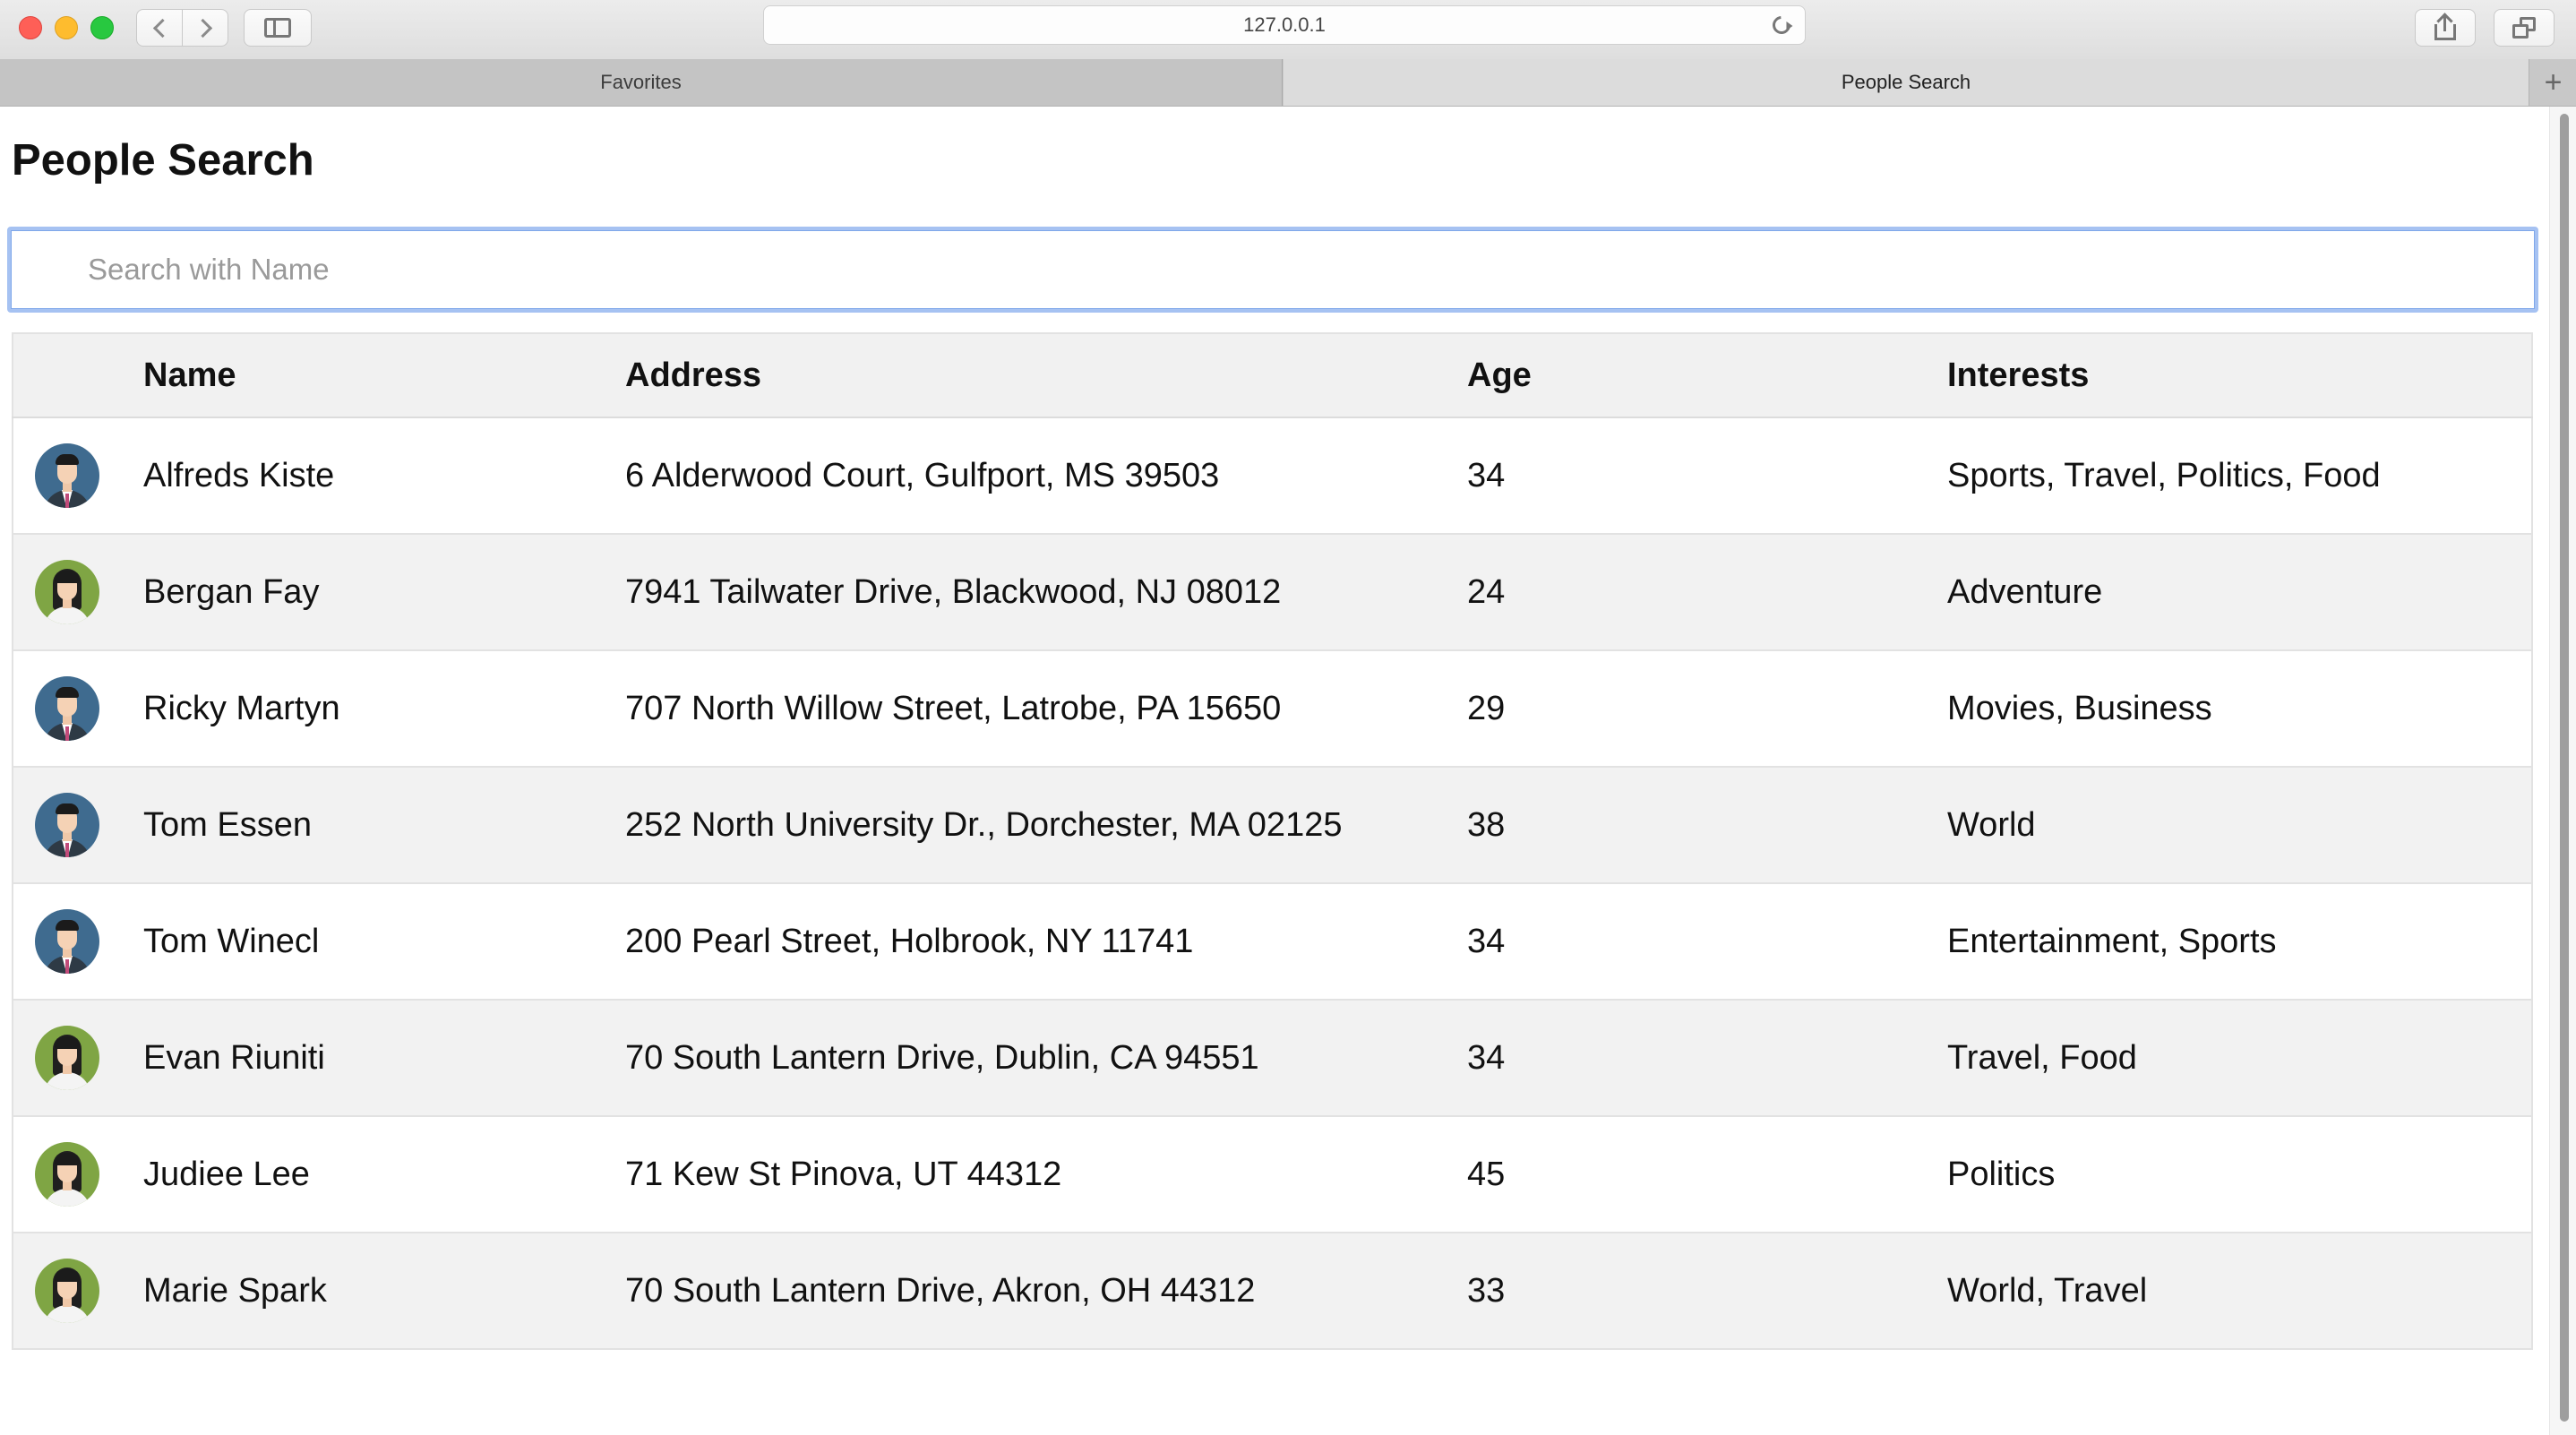  I want to click on header-interests: Interests, so click(2239, 375).